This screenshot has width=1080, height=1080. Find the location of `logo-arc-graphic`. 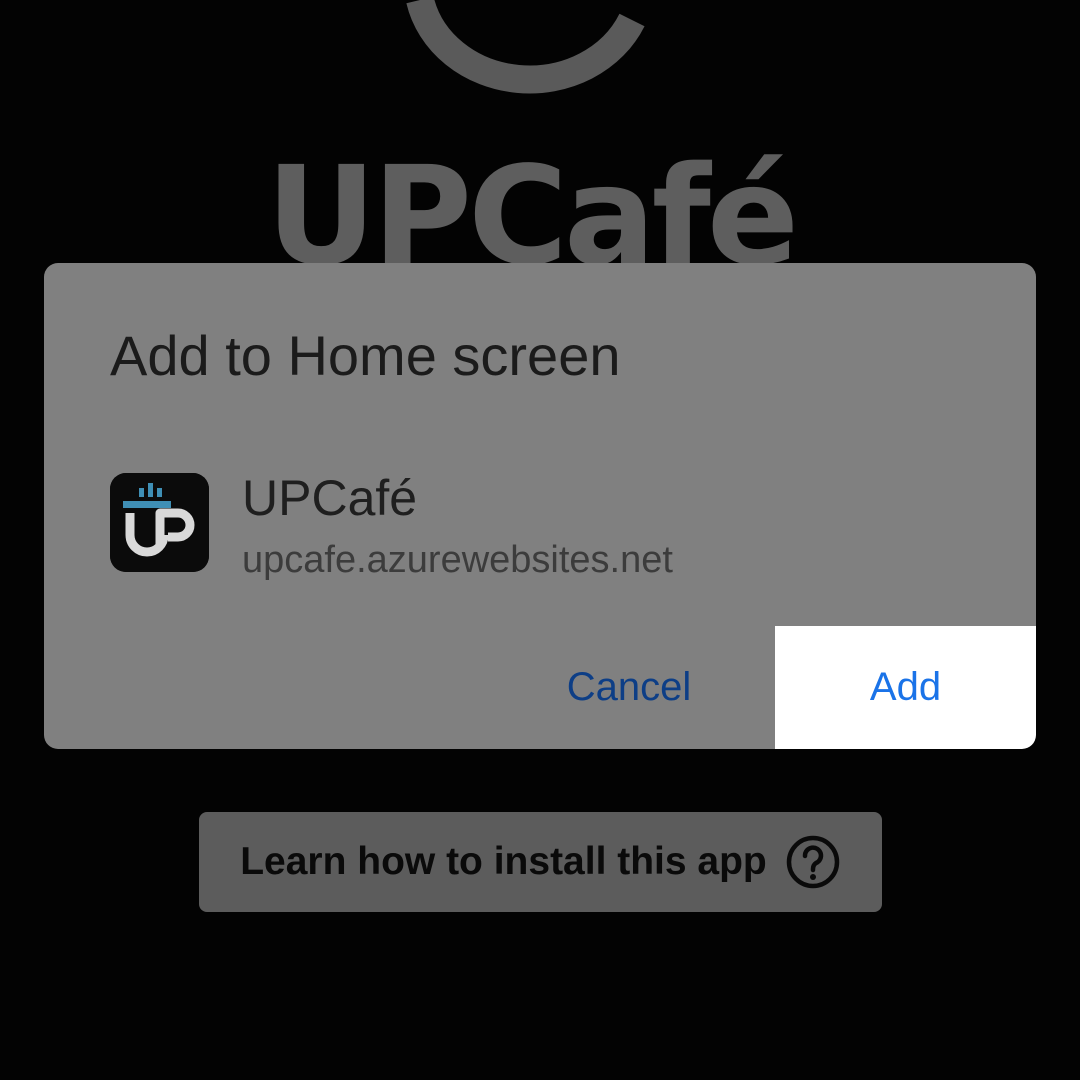

logo-arc-graphic is located at coordinates (525, 47).